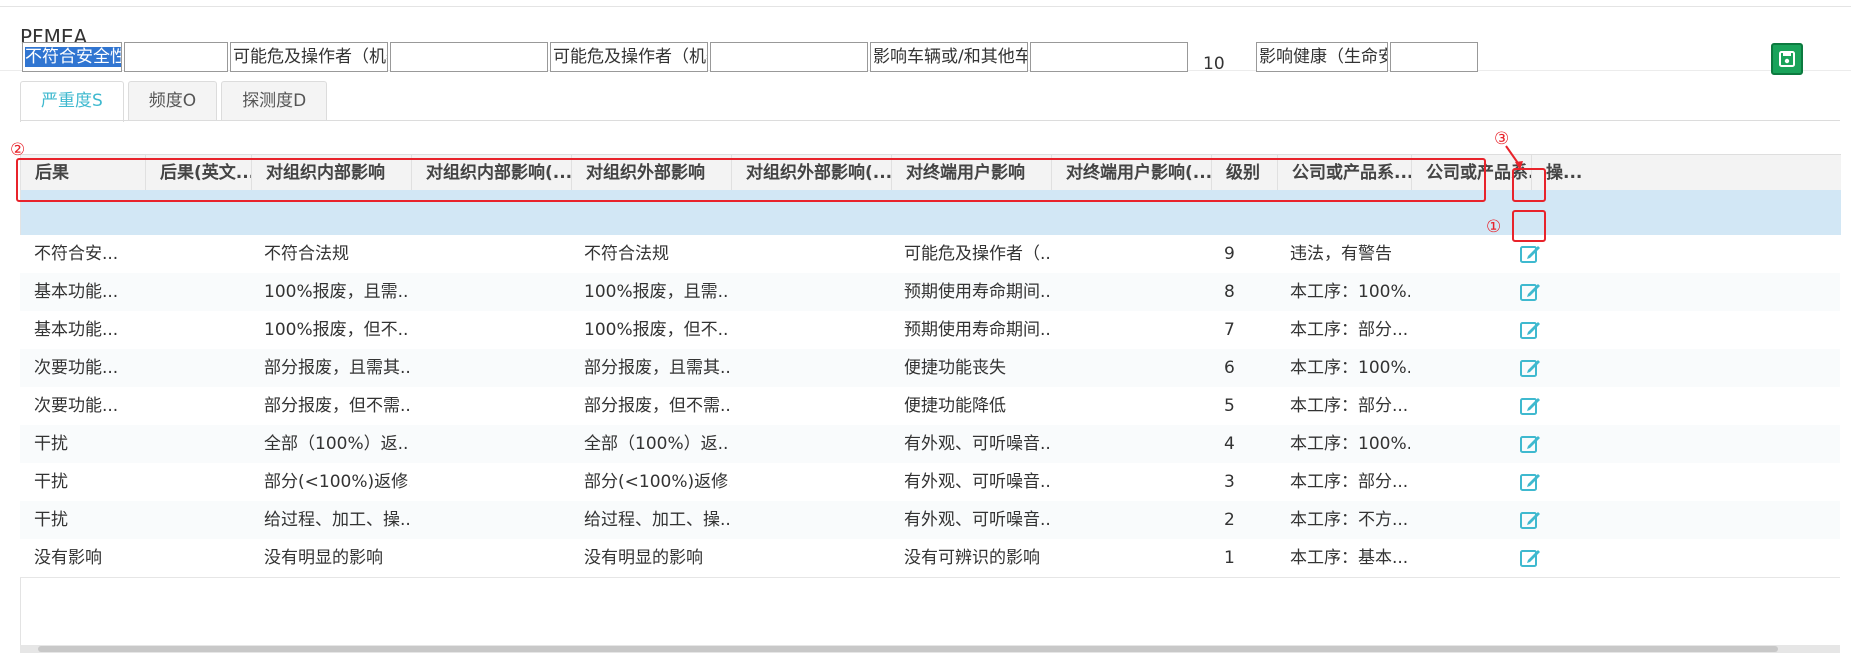 The height and width of the screenshot is (653, 1851). Describe the element at coordinates (1229, 330) in the screenshot. I see `cell-level: 7` at that location.